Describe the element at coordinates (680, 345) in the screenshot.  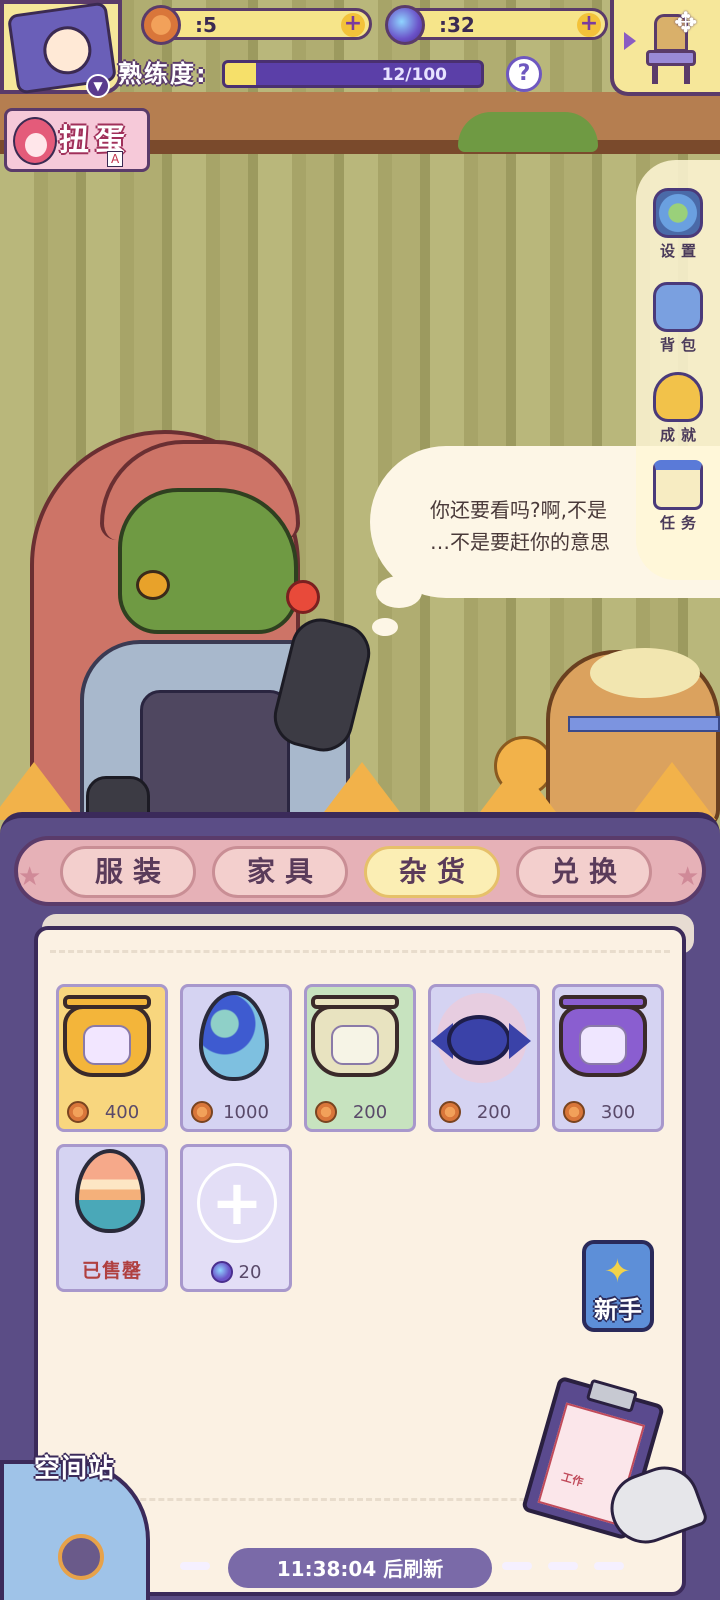
I see `backpack-label: 背包` at that location.